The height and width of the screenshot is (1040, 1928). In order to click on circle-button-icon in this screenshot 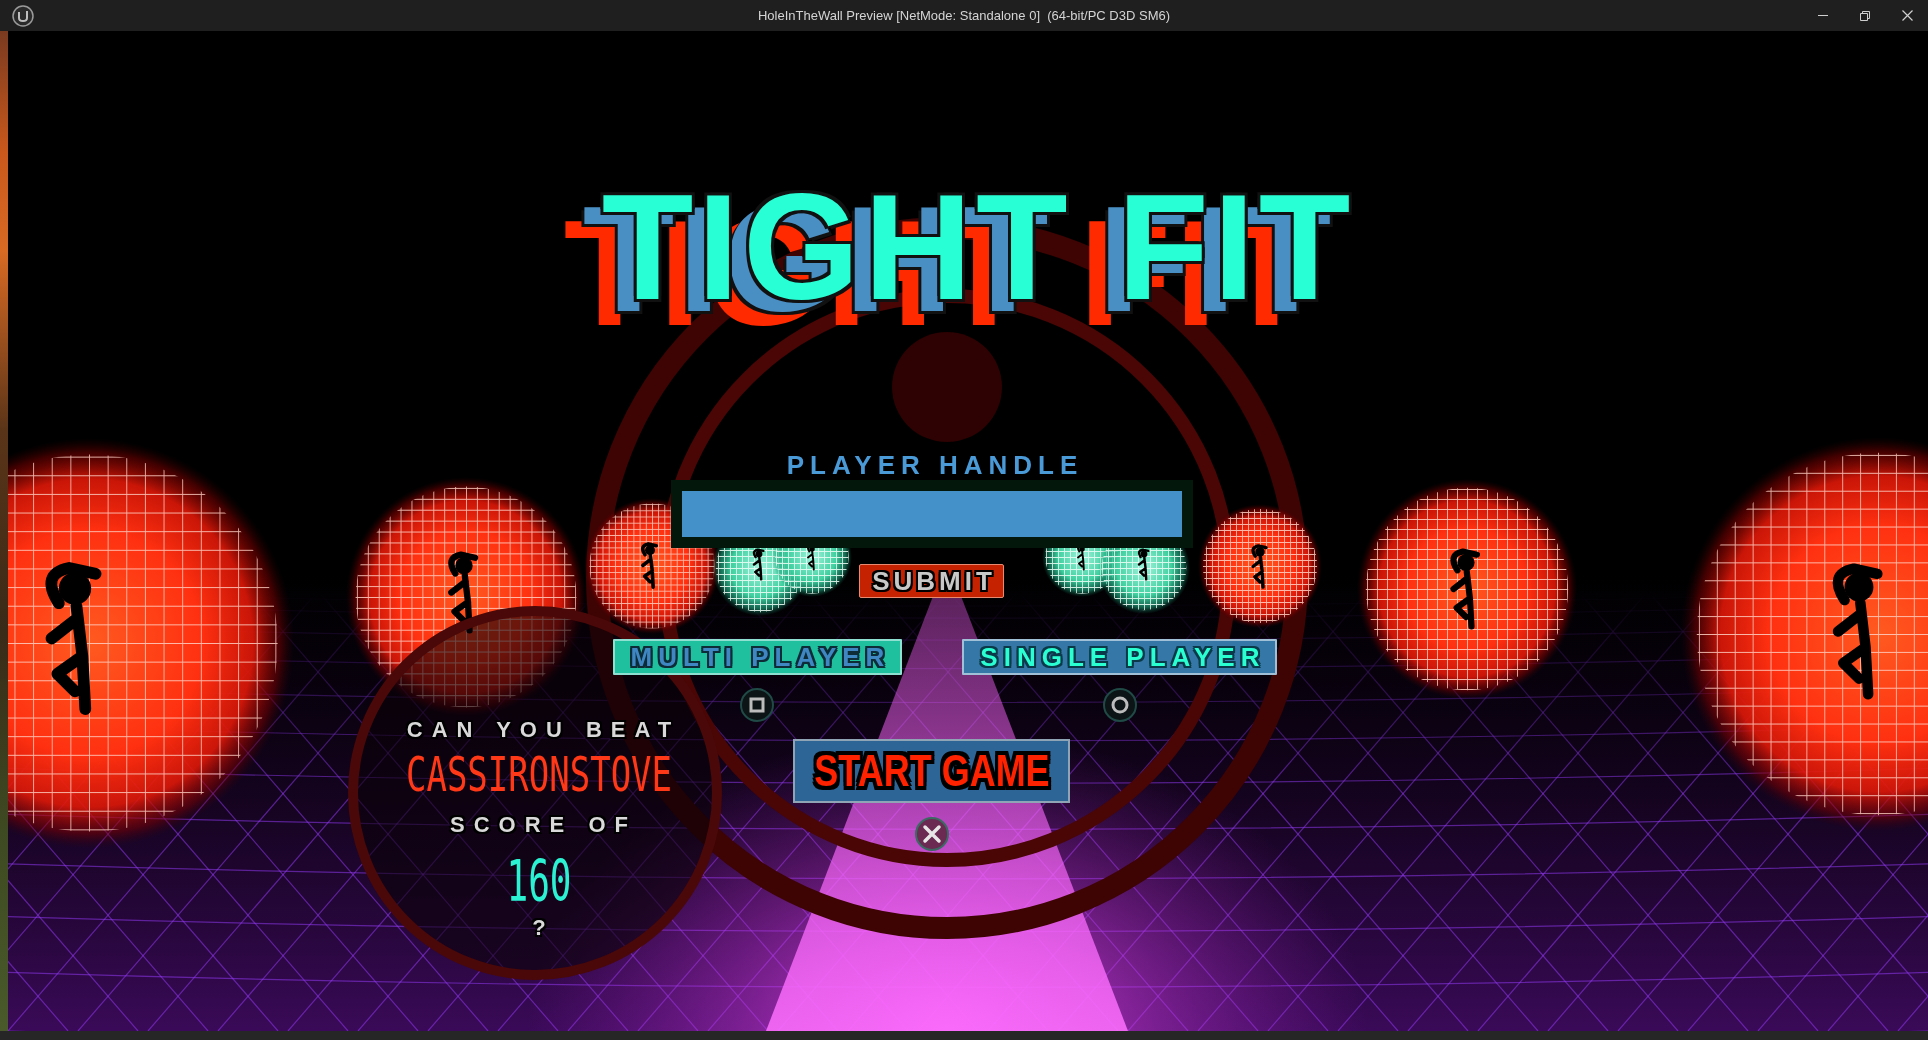, I will do `click(1119, 705)`.